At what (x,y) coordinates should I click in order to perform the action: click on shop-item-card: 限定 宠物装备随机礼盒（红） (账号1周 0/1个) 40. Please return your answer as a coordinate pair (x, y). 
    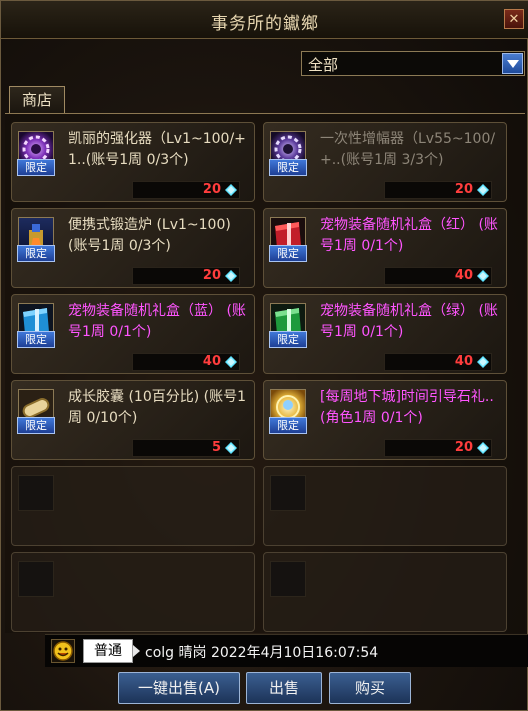
    Looking at the image, I should click on (385, 248).